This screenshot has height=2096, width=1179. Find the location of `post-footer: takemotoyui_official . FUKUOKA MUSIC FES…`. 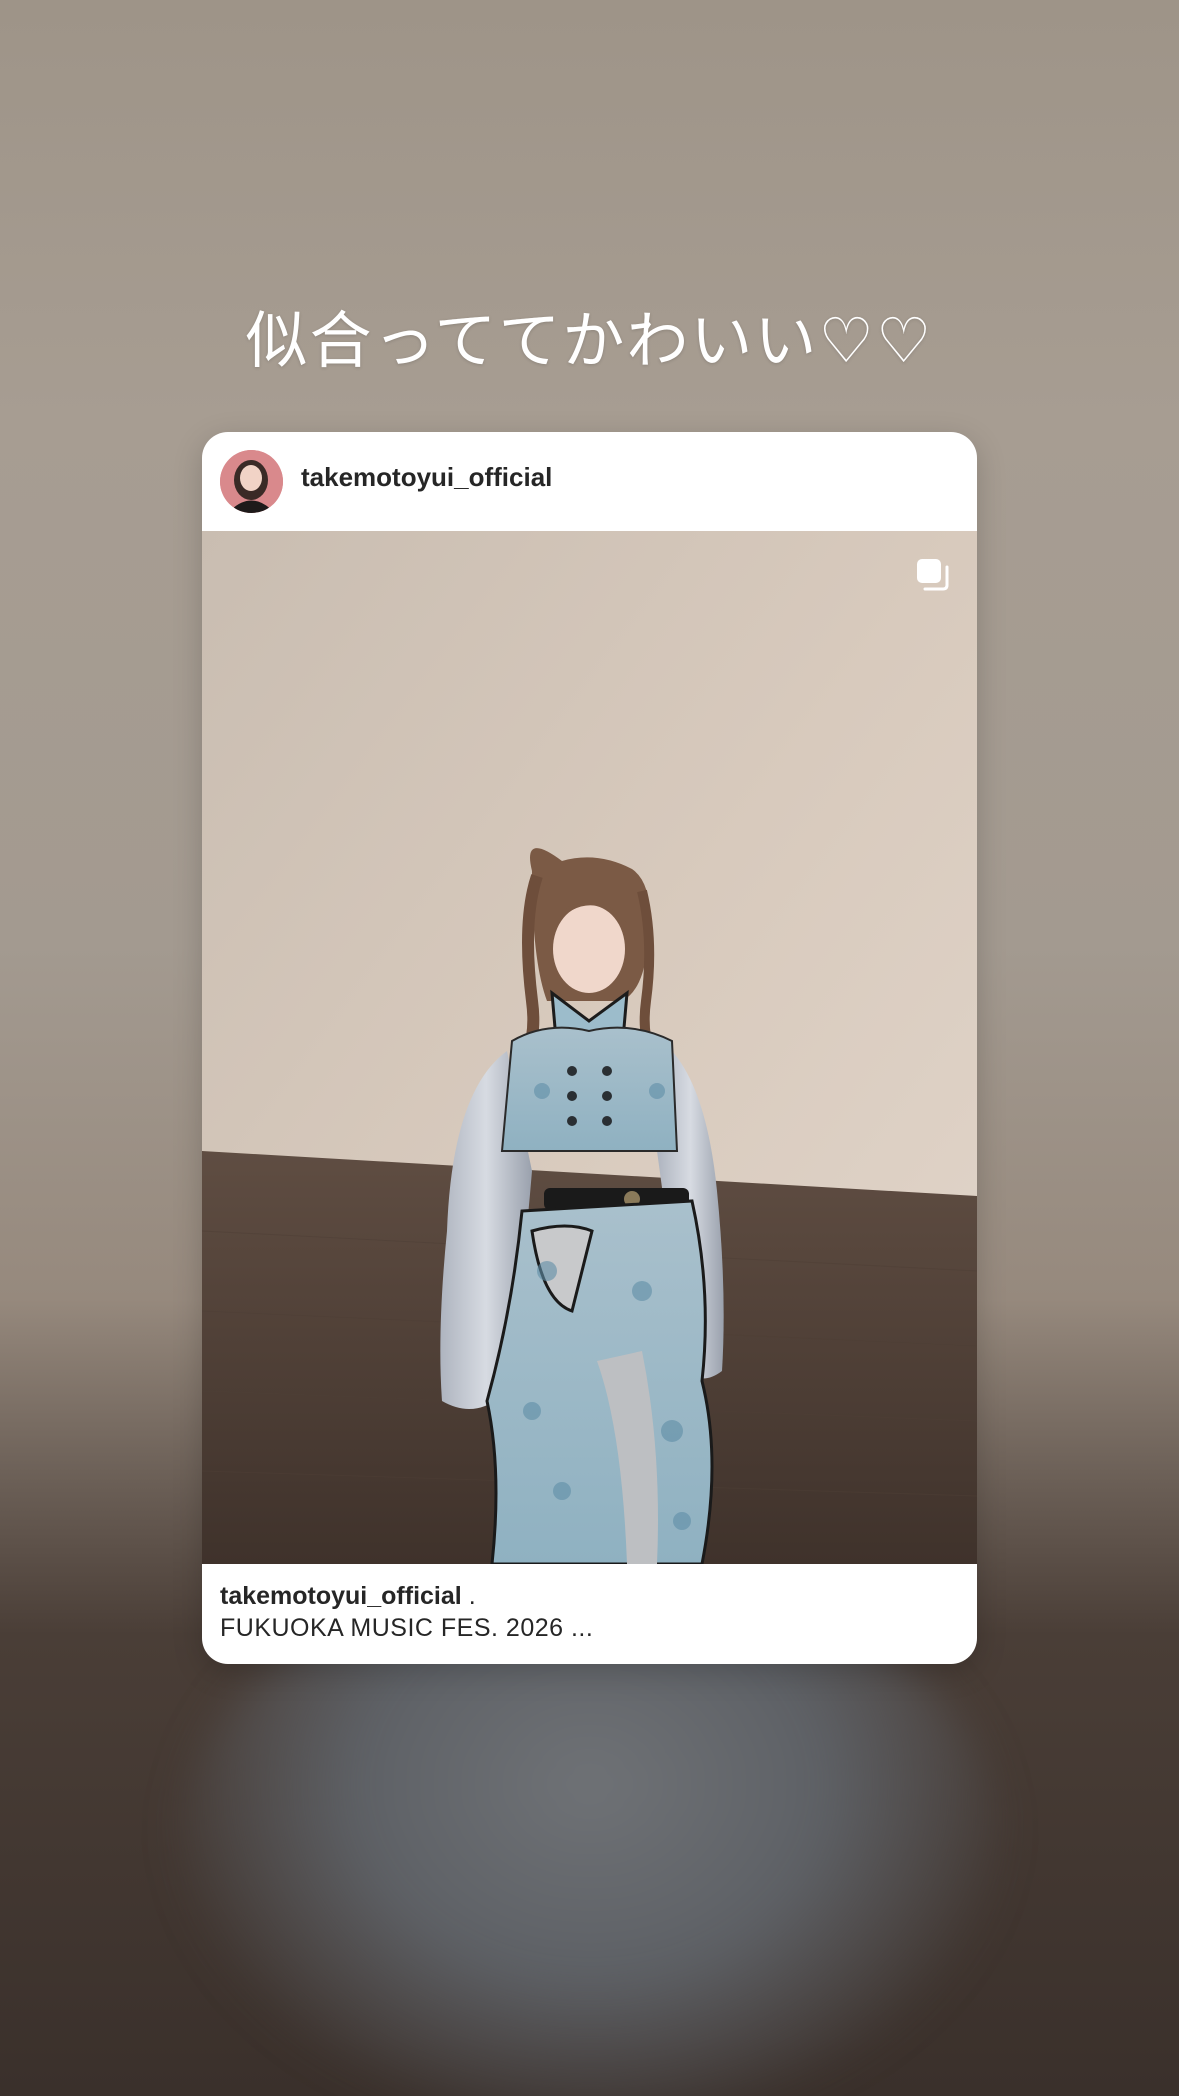

post-footer: takemotoyui_official . FUKUOKA MUSIC FES… is located at coordinates (589, 1614).